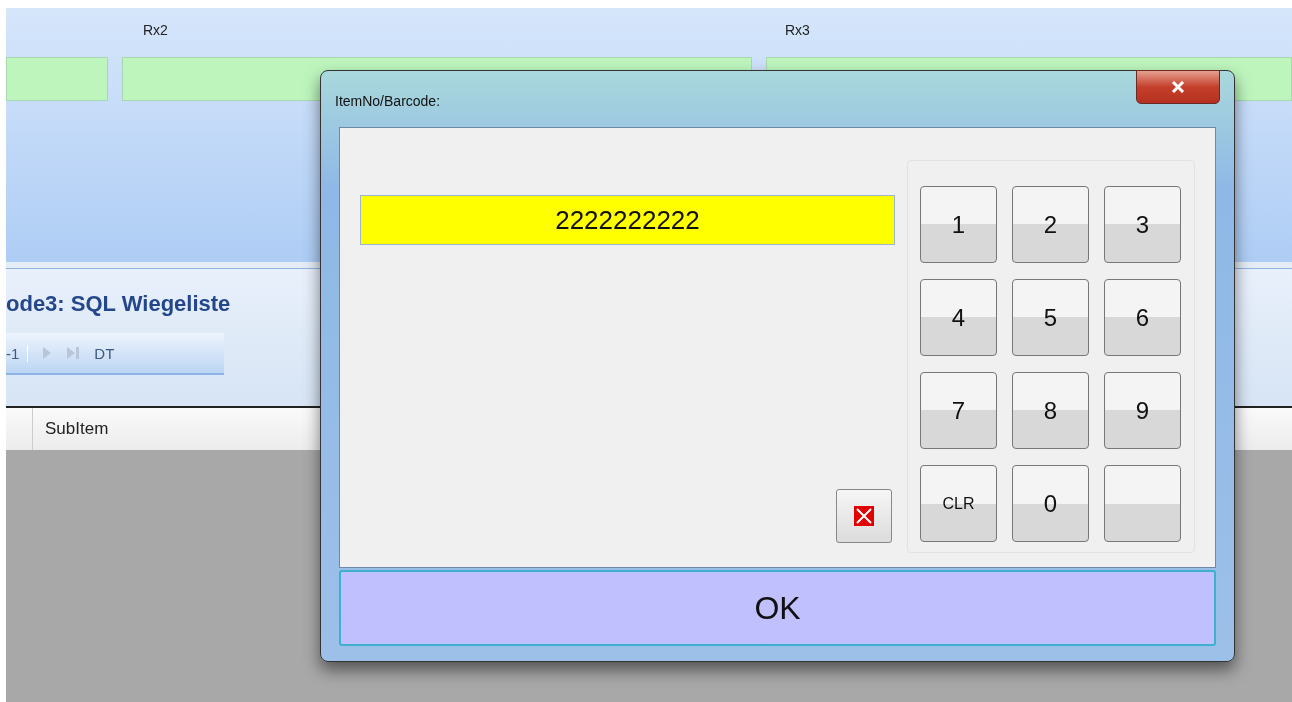  Describe the element at coordinates (1142, 503) in the screenshot. I see `blank-key` at that location.